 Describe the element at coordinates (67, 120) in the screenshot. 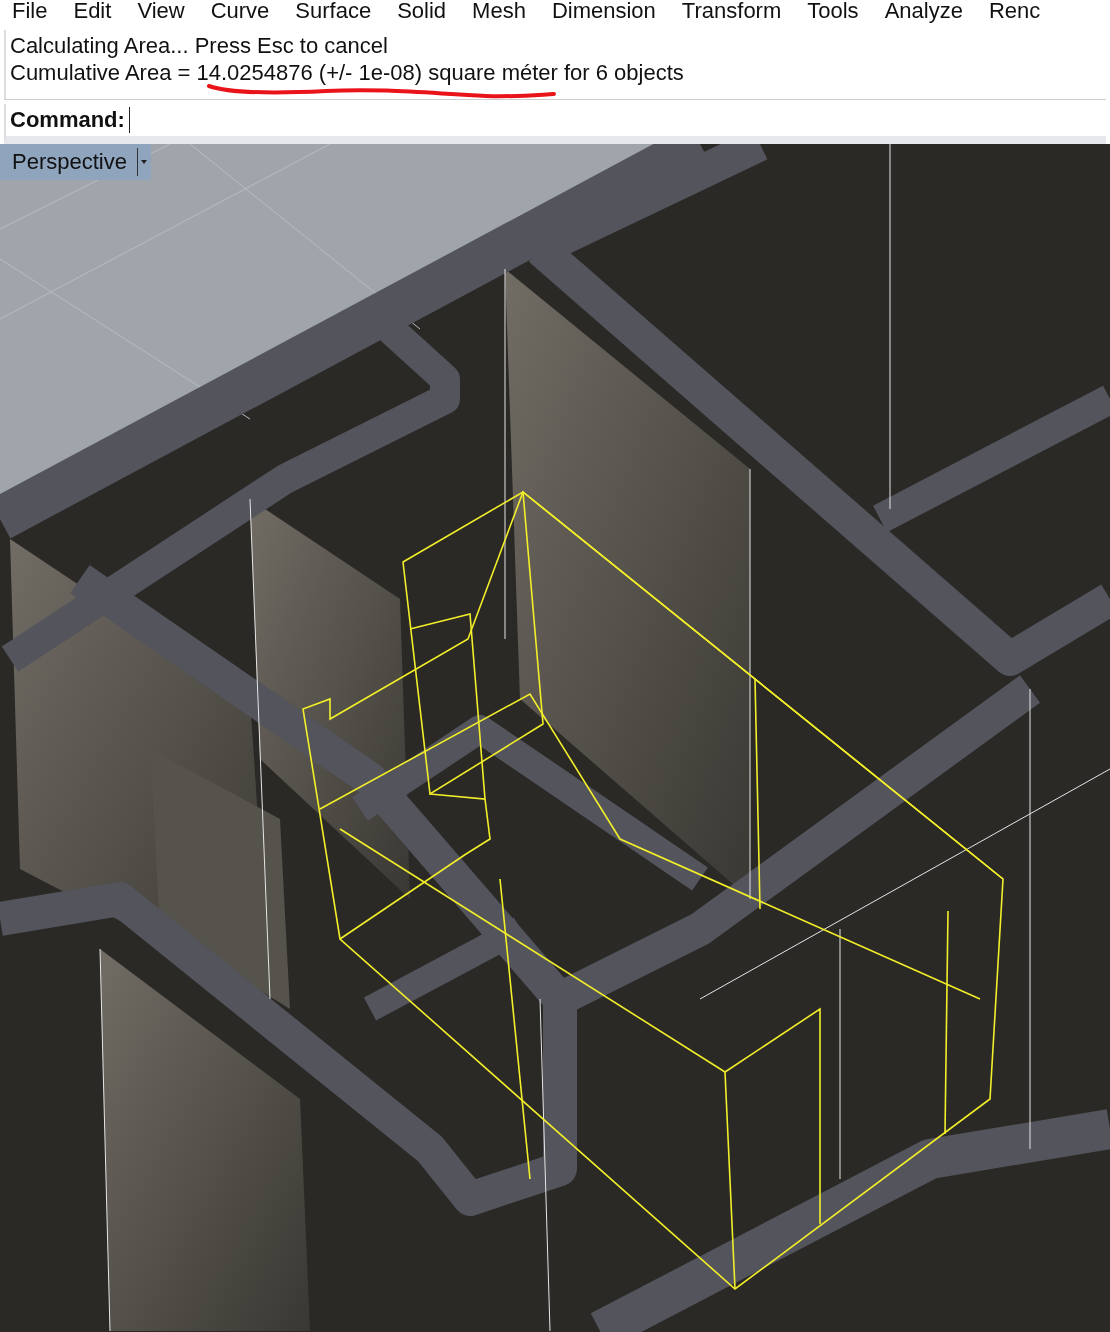

I see `command-prompt: Command:` at that location.